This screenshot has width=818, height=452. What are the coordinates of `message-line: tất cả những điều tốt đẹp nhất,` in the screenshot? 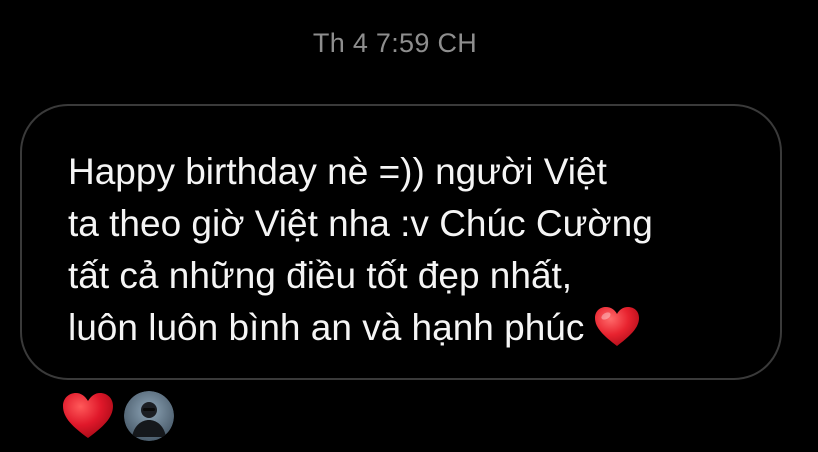 It's located at (320, 275).